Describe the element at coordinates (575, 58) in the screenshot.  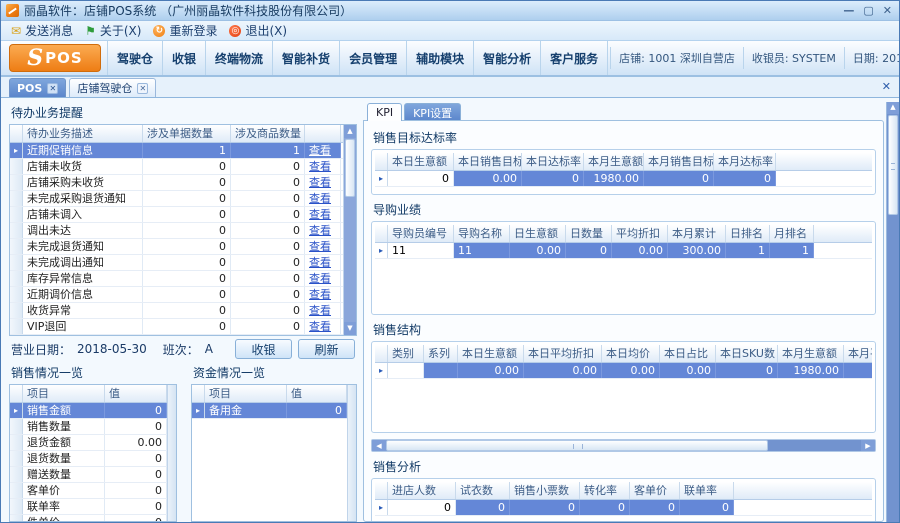
I see `nav-button: 客户服务` at that location.